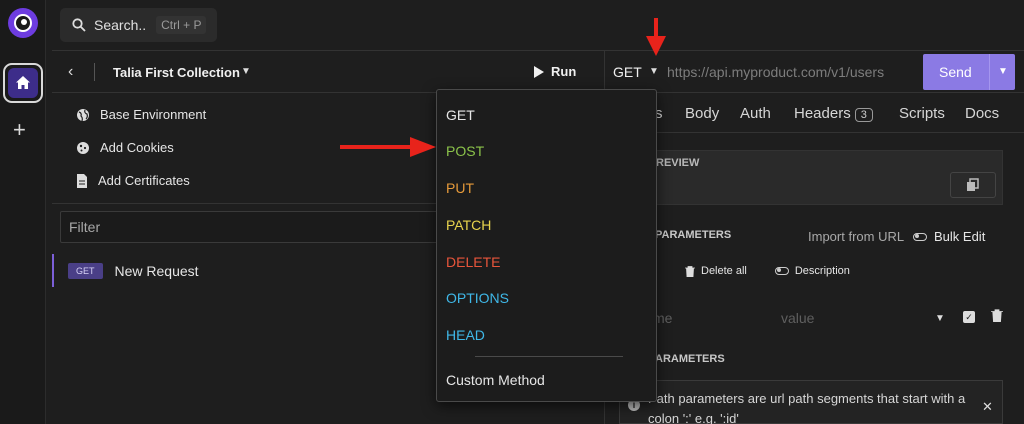  I want to click on method-option-custom: Custom Method, so click(495, 380).